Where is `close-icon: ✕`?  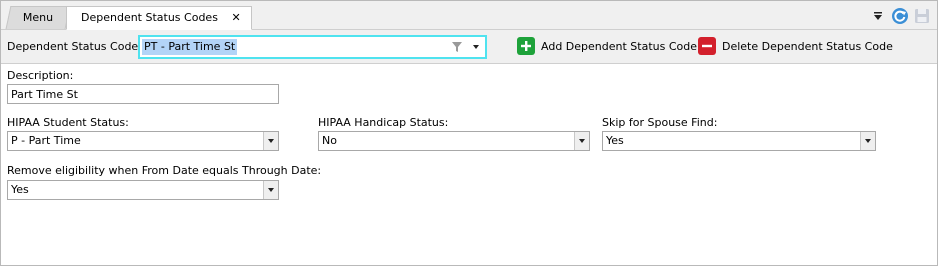 close-icon: ✕ is located at coordinates (235, 17).